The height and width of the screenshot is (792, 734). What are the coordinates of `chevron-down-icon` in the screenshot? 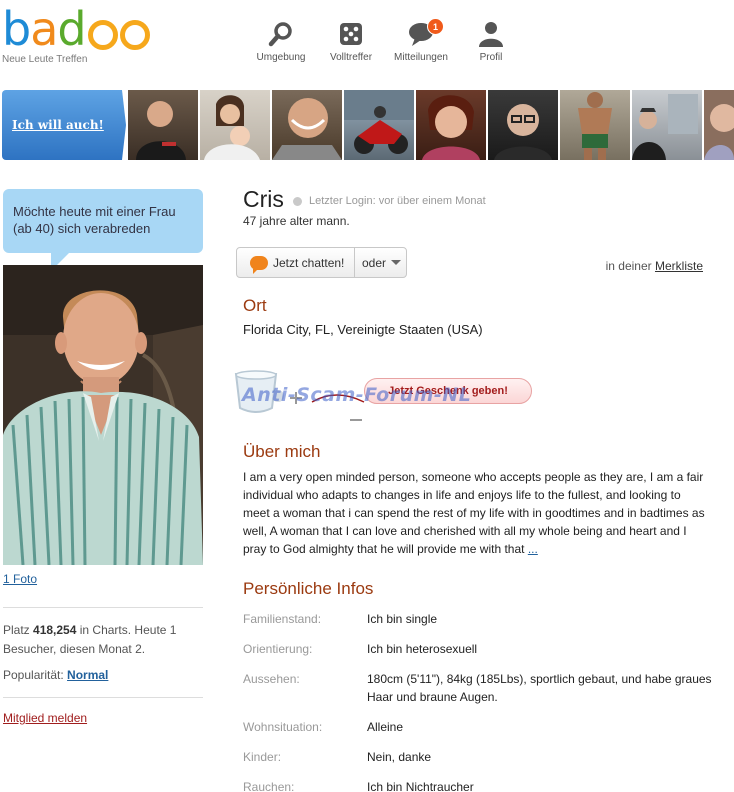 It's located at (396, 262).